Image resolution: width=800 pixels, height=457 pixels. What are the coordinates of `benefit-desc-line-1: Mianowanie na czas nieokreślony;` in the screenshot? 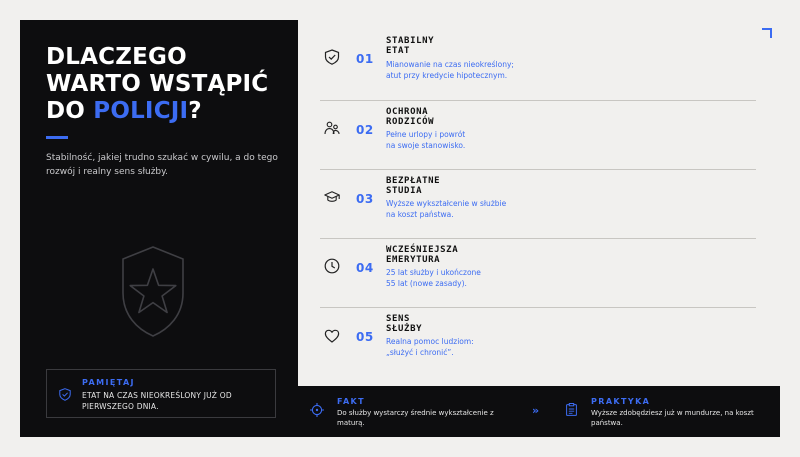 It's located at (450, 64).